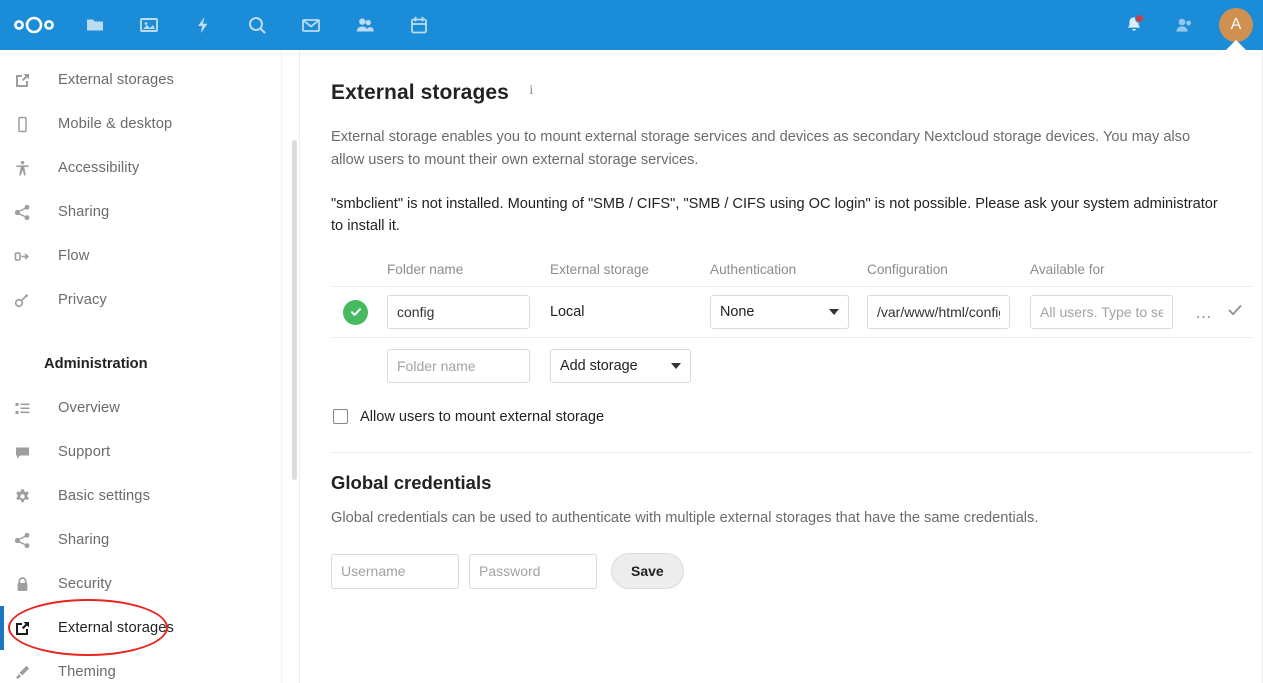 The width and height of the screenshot is (1263, 683). What do you see at coordinates (599, 365) in the screenshot?
I see `add-storage-label: Add storage` at bounding box center [599, 365].